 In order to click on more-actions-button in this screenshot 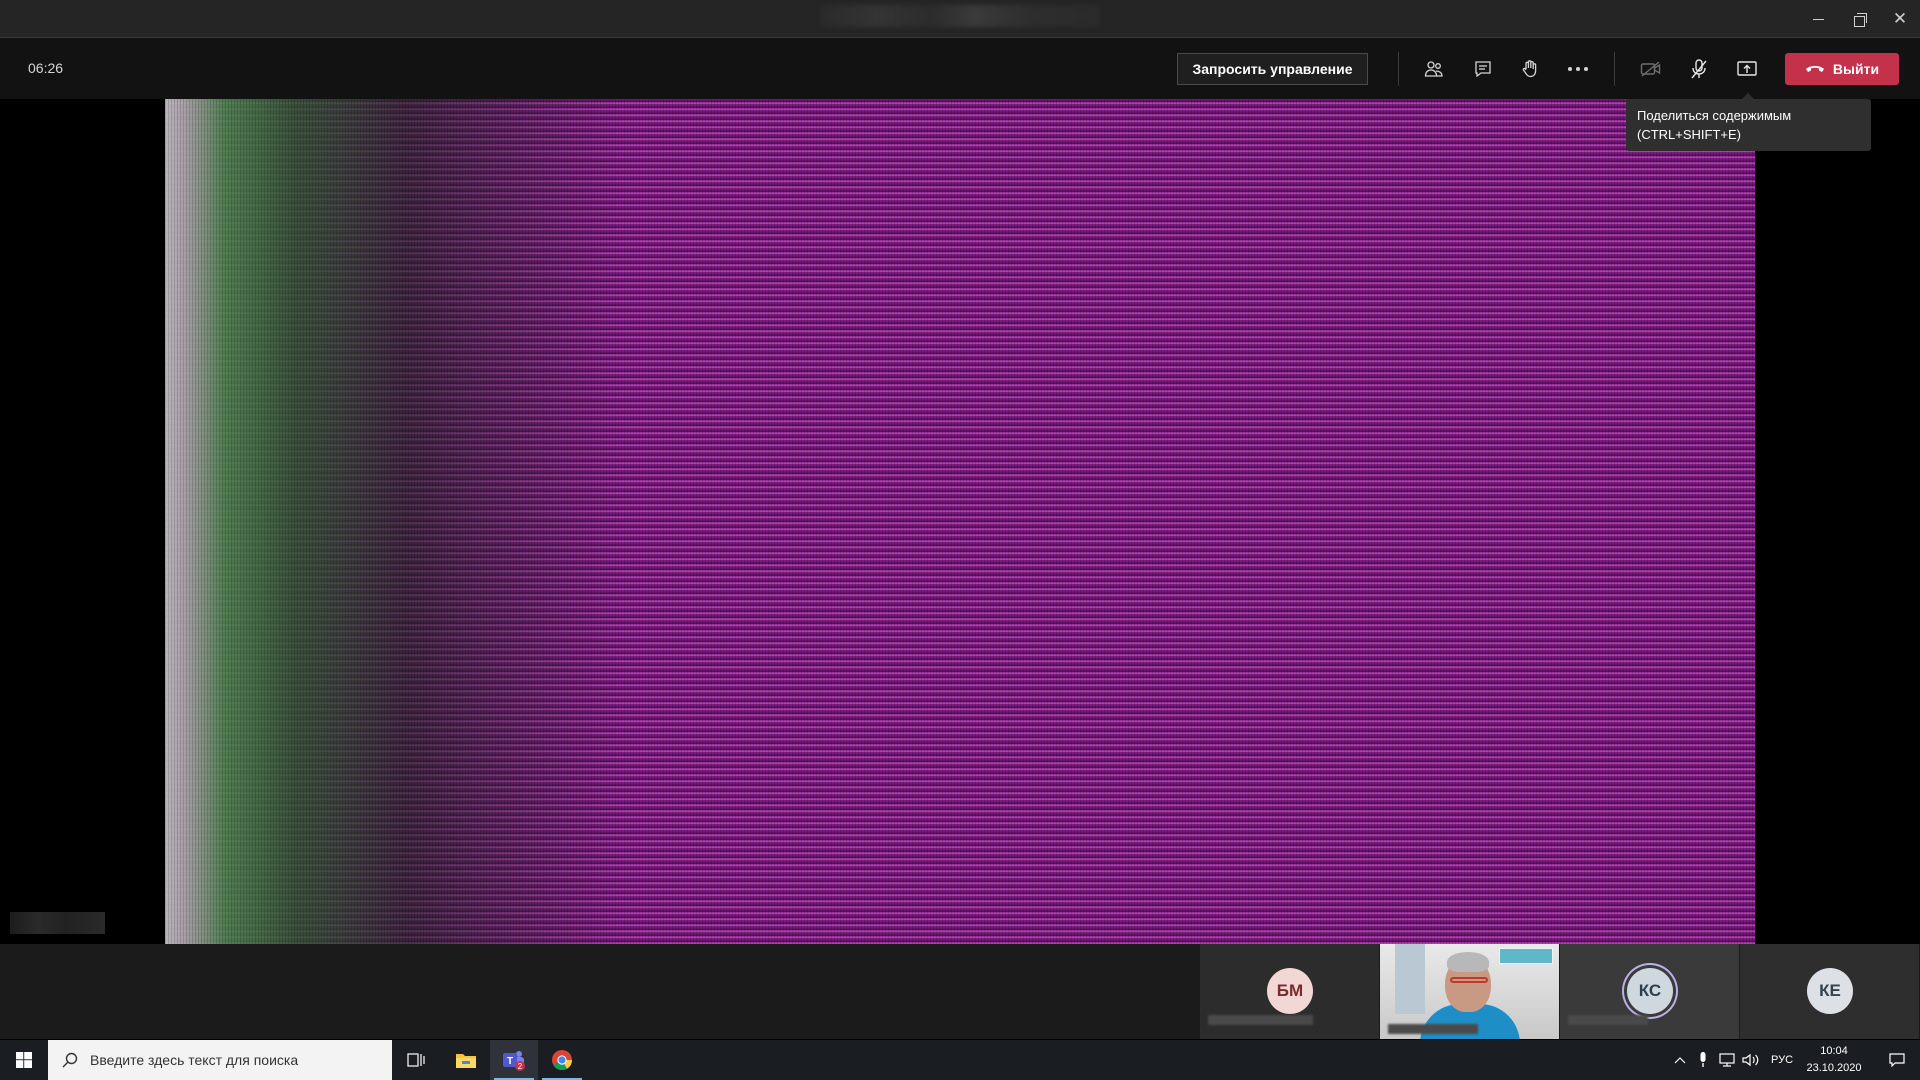, I will do `click(1578, 69)`.